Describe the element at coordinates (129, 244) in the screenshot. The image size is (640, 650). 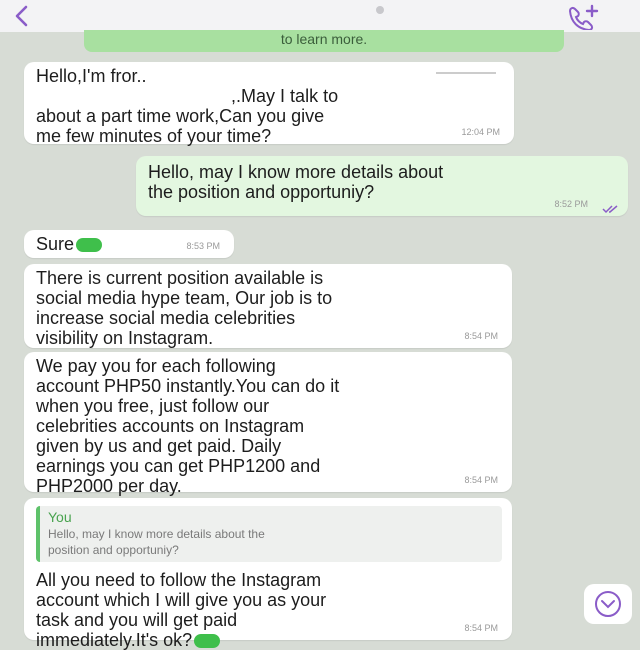
I see `incoming-message: Sure 8:53 PM` at that location.